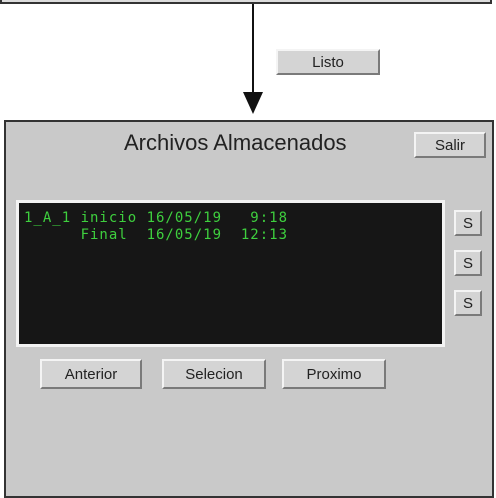 This screenshot has height=498, width=496. Describe the element at coordinates (214, 374) in the screenshot. I see `selecion-button: Selecion` at that location.